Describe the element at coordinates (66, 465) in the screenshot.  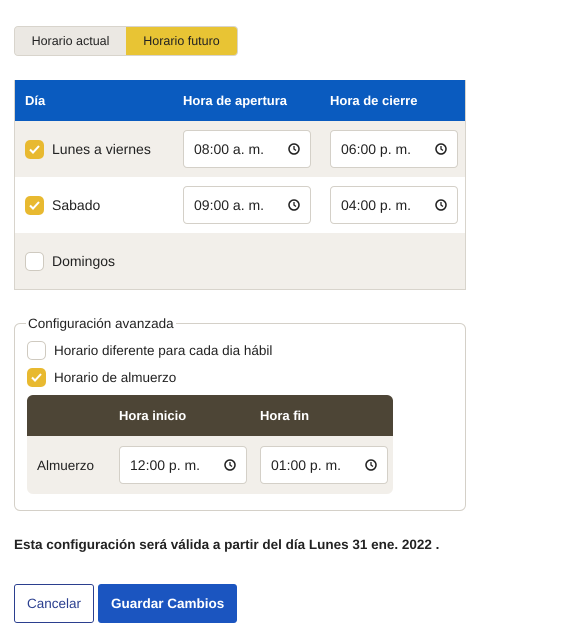
I see `row-label: Almuerzo` at that location.